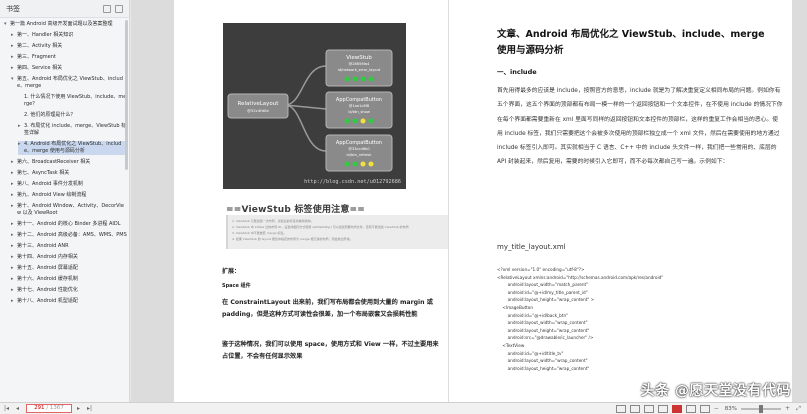  What do you see at coordinates (69, 162) in the screenshot?
I see `sidebar-item: ▸ 第六、BroadcastReceiver 相关` at bounding box center [69, 162].